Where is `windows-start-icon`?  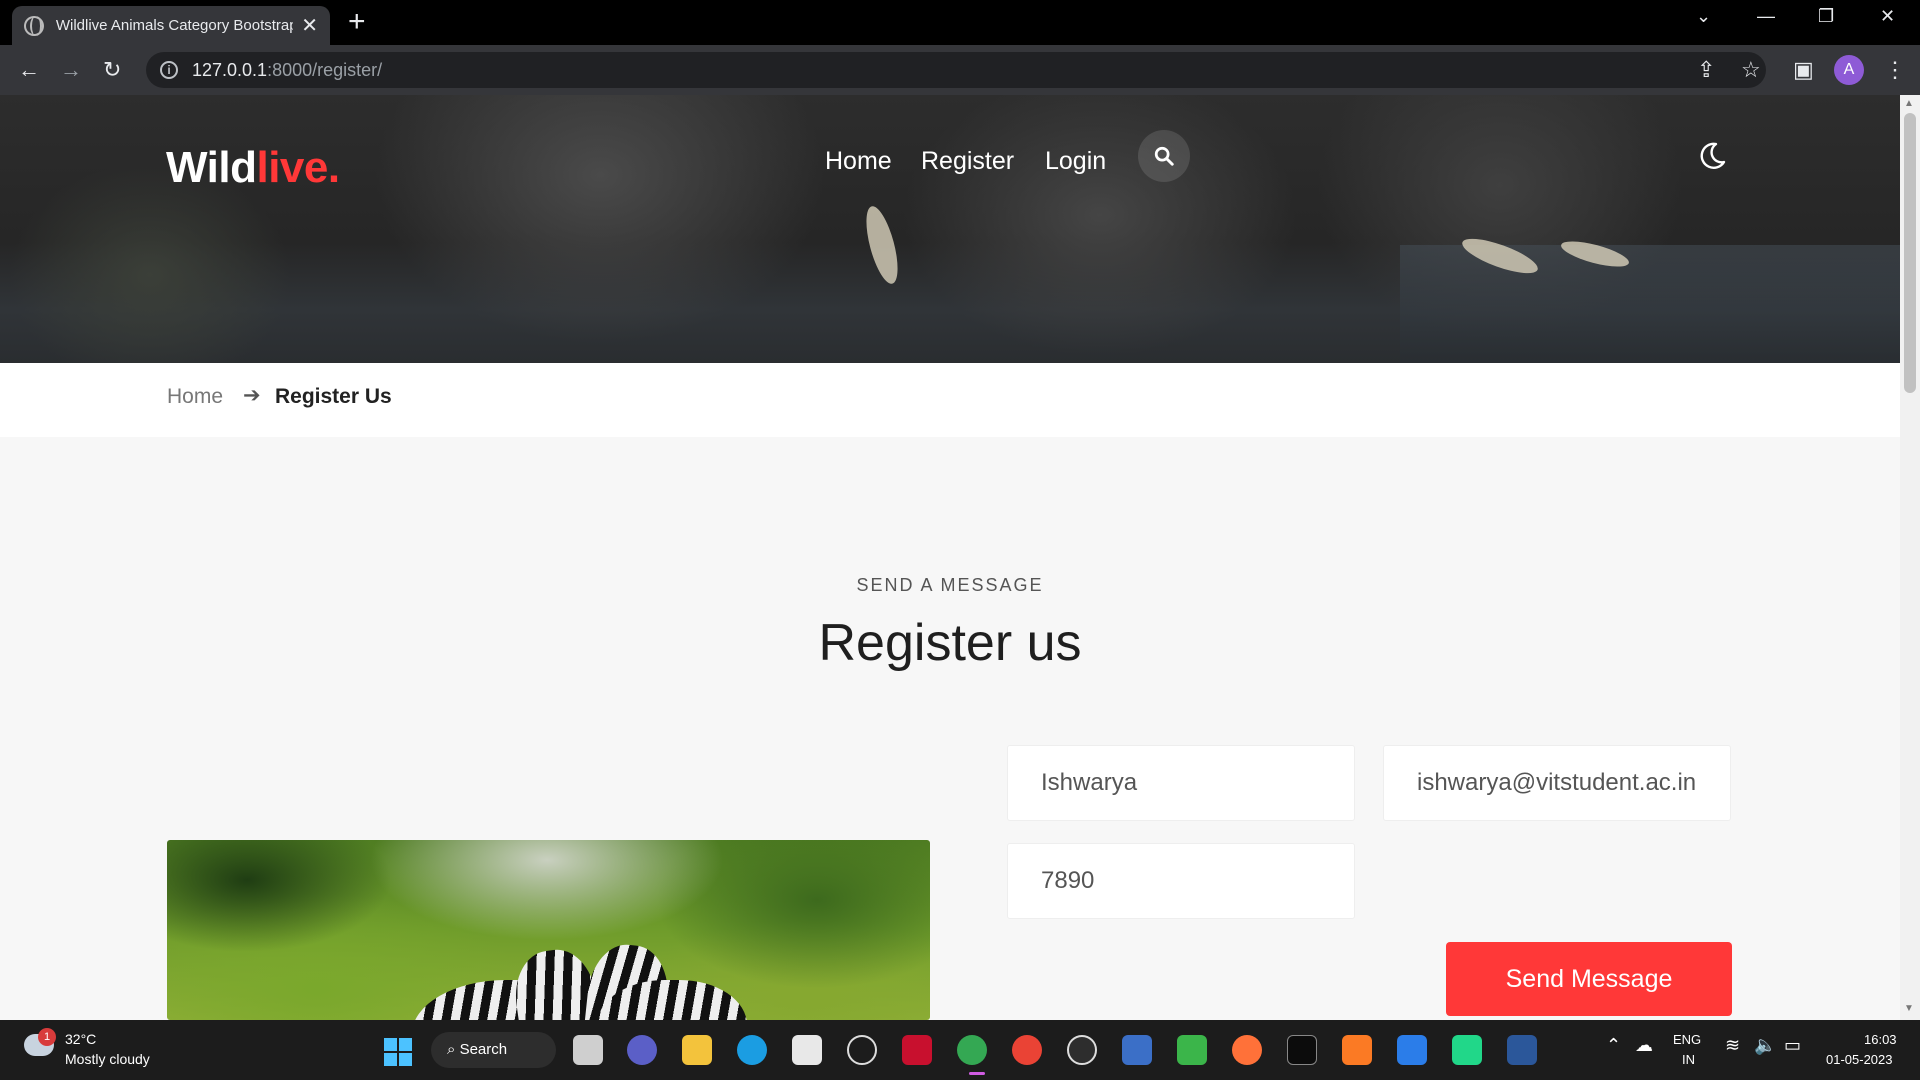 windows-start-icon is located at coordinates (398, 1052).